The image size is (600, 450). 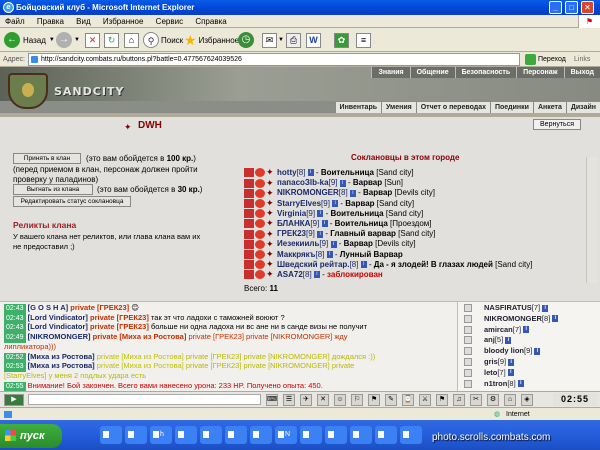 What do you see at coordinates (210, 21) in the screenshot?
I see `menu-help: Справка` at bounding box center [210, 21].